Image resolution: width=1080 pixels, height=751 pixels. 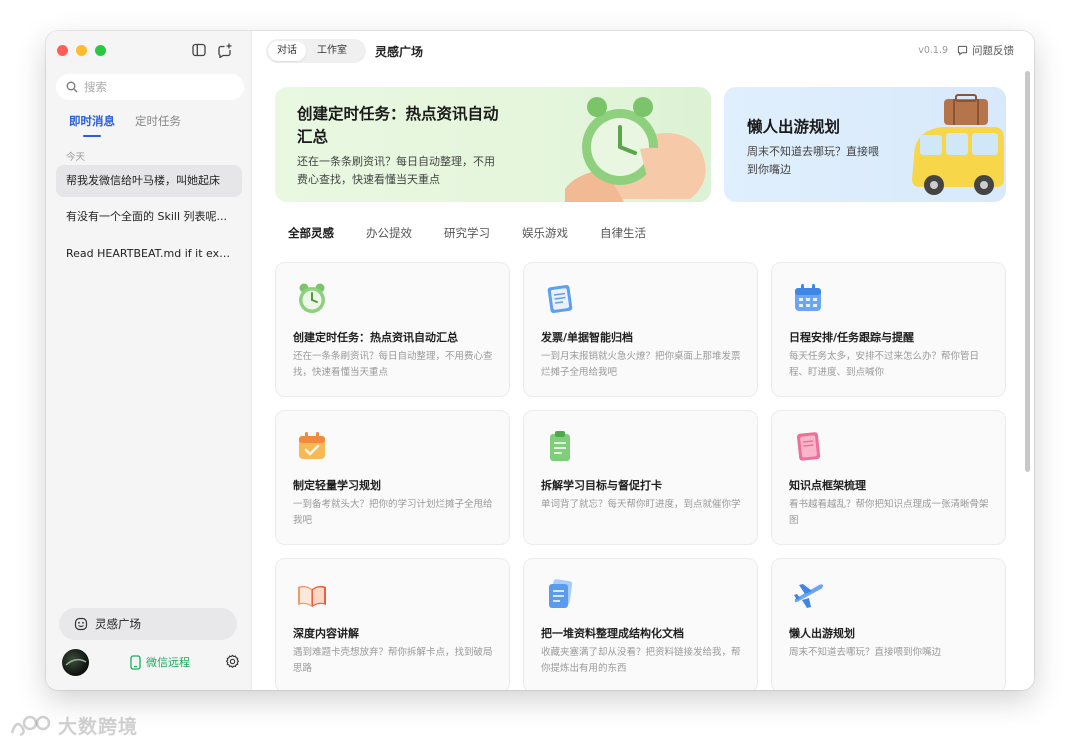 What do you see at coordinates (1027, 271) in the screenshot?
I see `scrollbar` at bounding box center [1027, 271].